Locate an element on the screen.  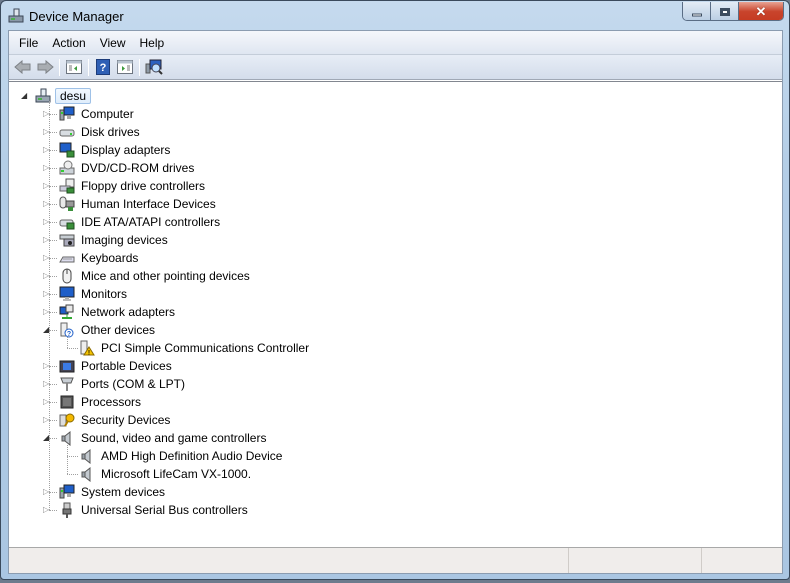
menu-help: Help is located at coordinates (152, 43).